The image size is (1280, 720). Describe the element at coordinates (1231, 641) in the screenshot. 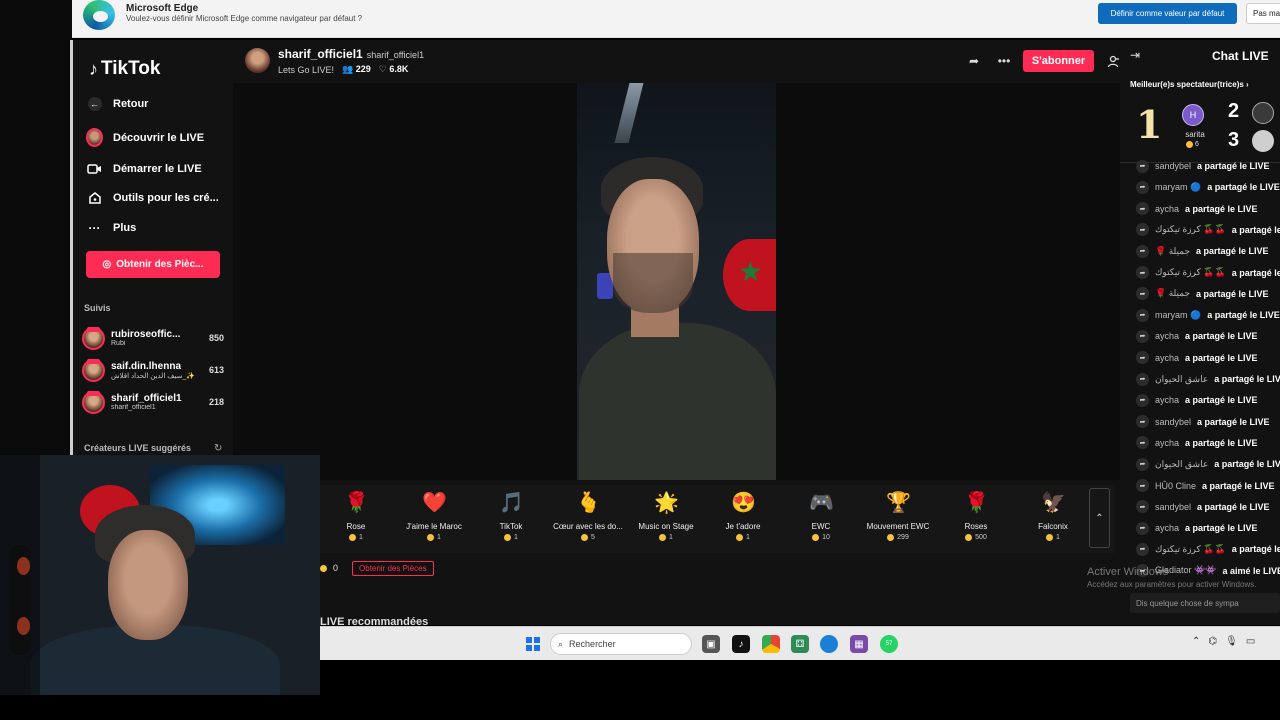

I see `microphone-icon: 🎙` at that location.